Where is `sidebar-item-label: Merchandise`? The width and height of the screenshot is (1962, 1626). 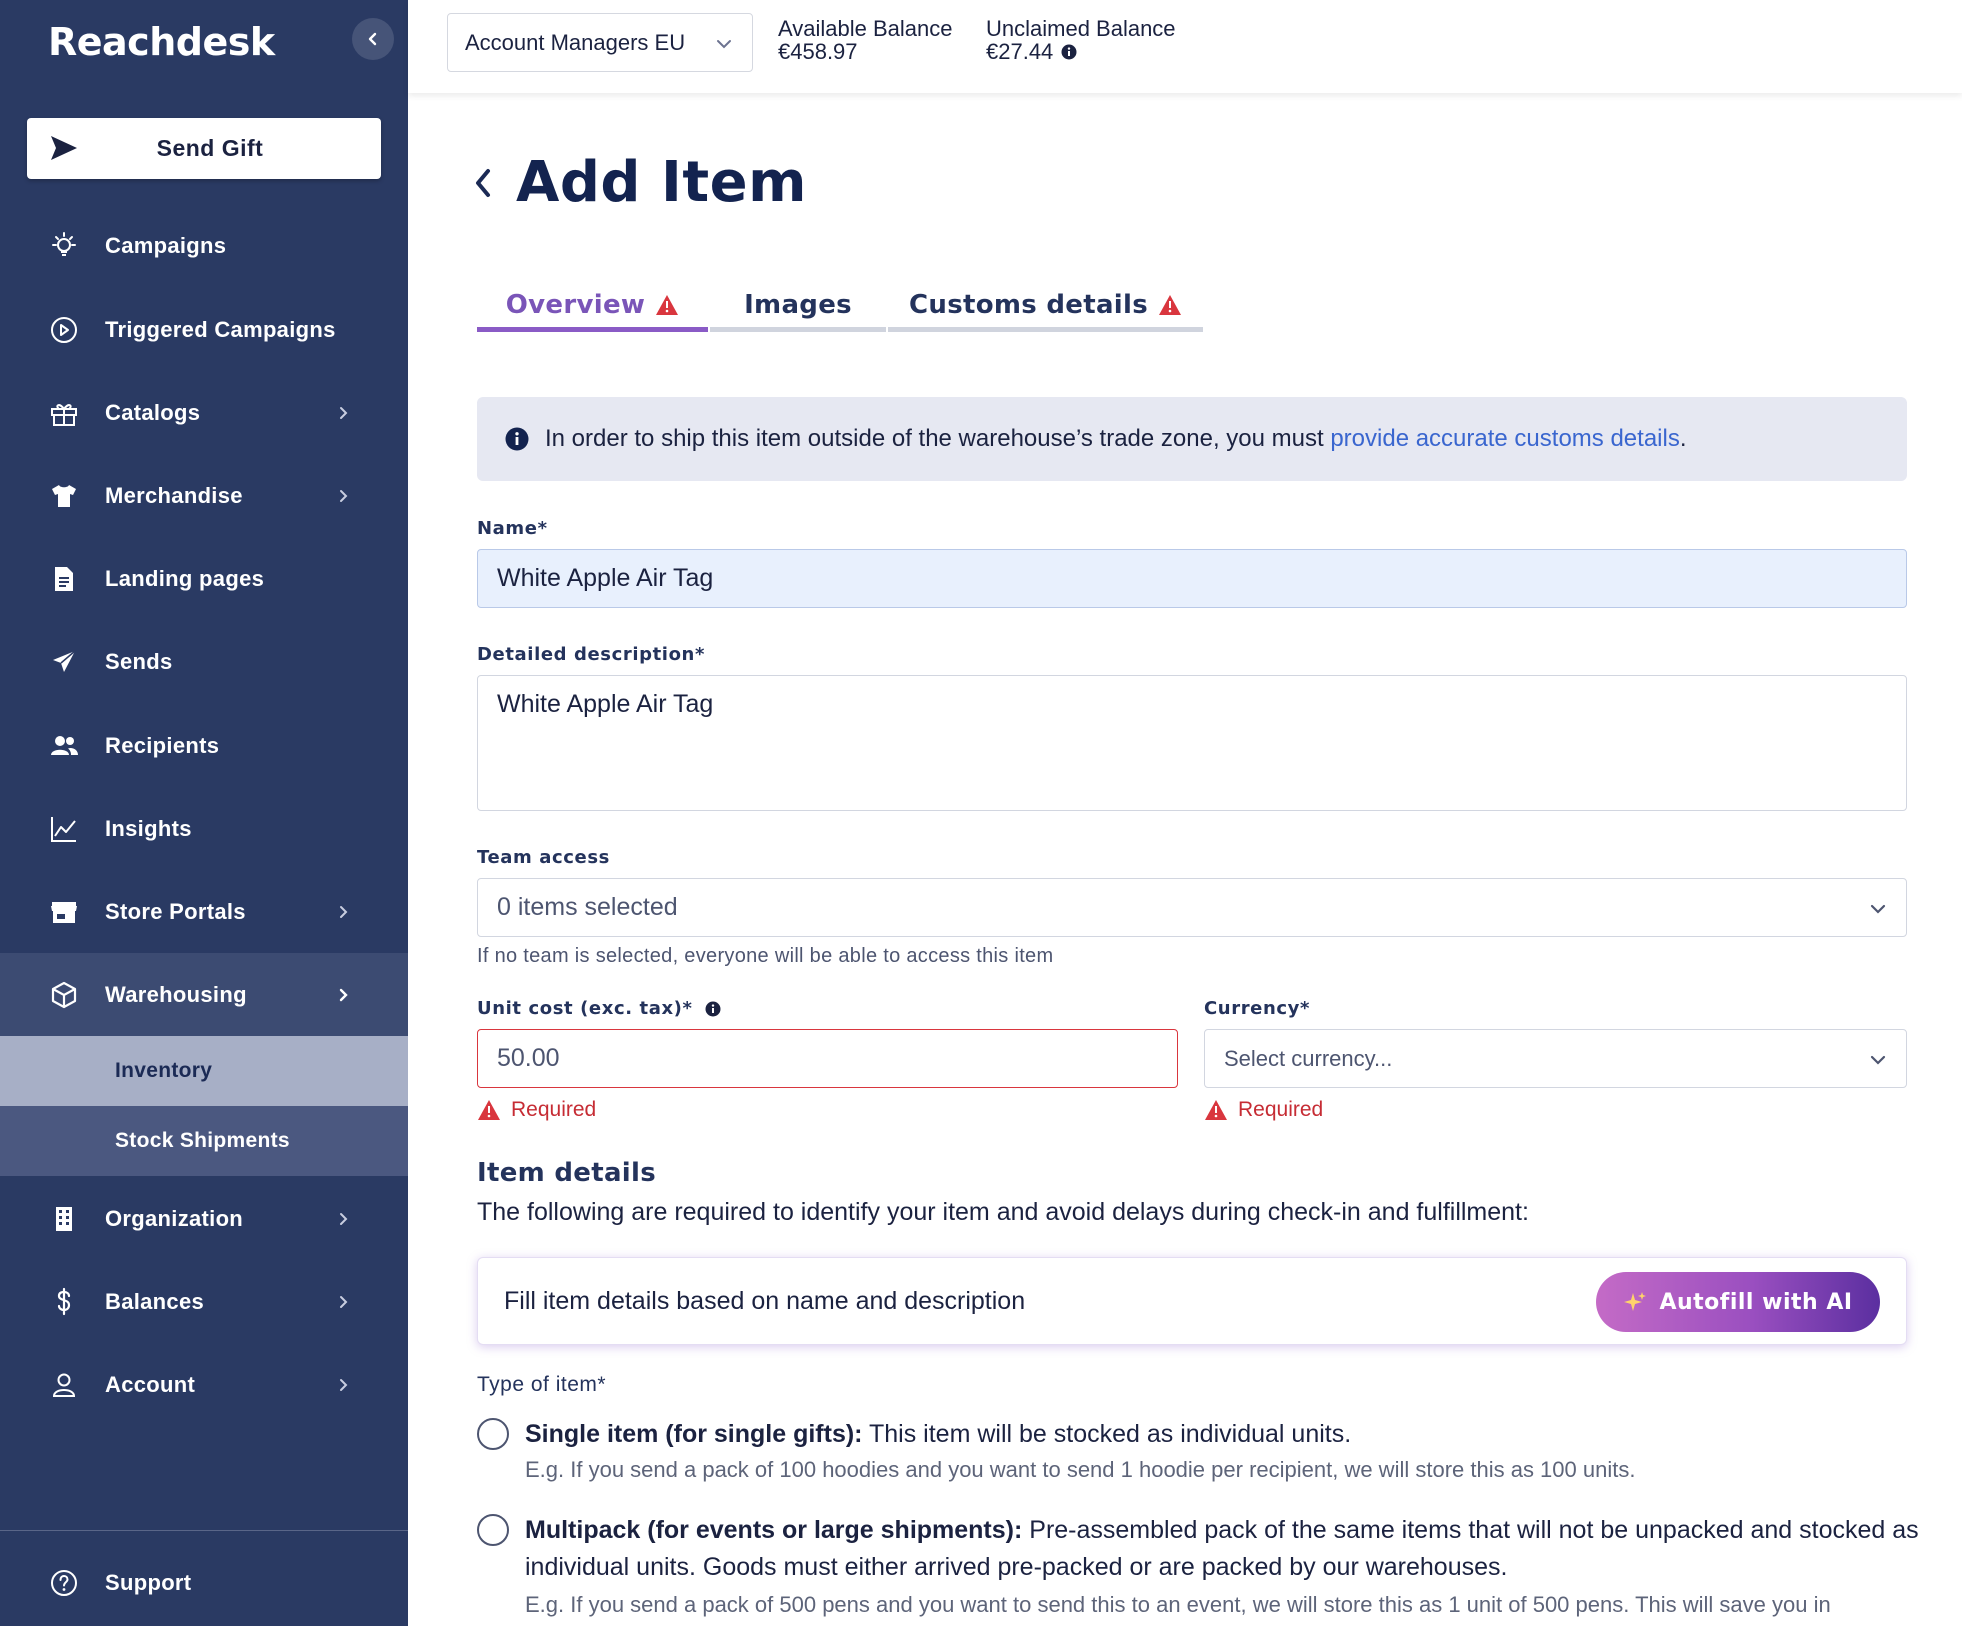 sidebar-item-label: Merchandise is located at coordinates (174, 495).